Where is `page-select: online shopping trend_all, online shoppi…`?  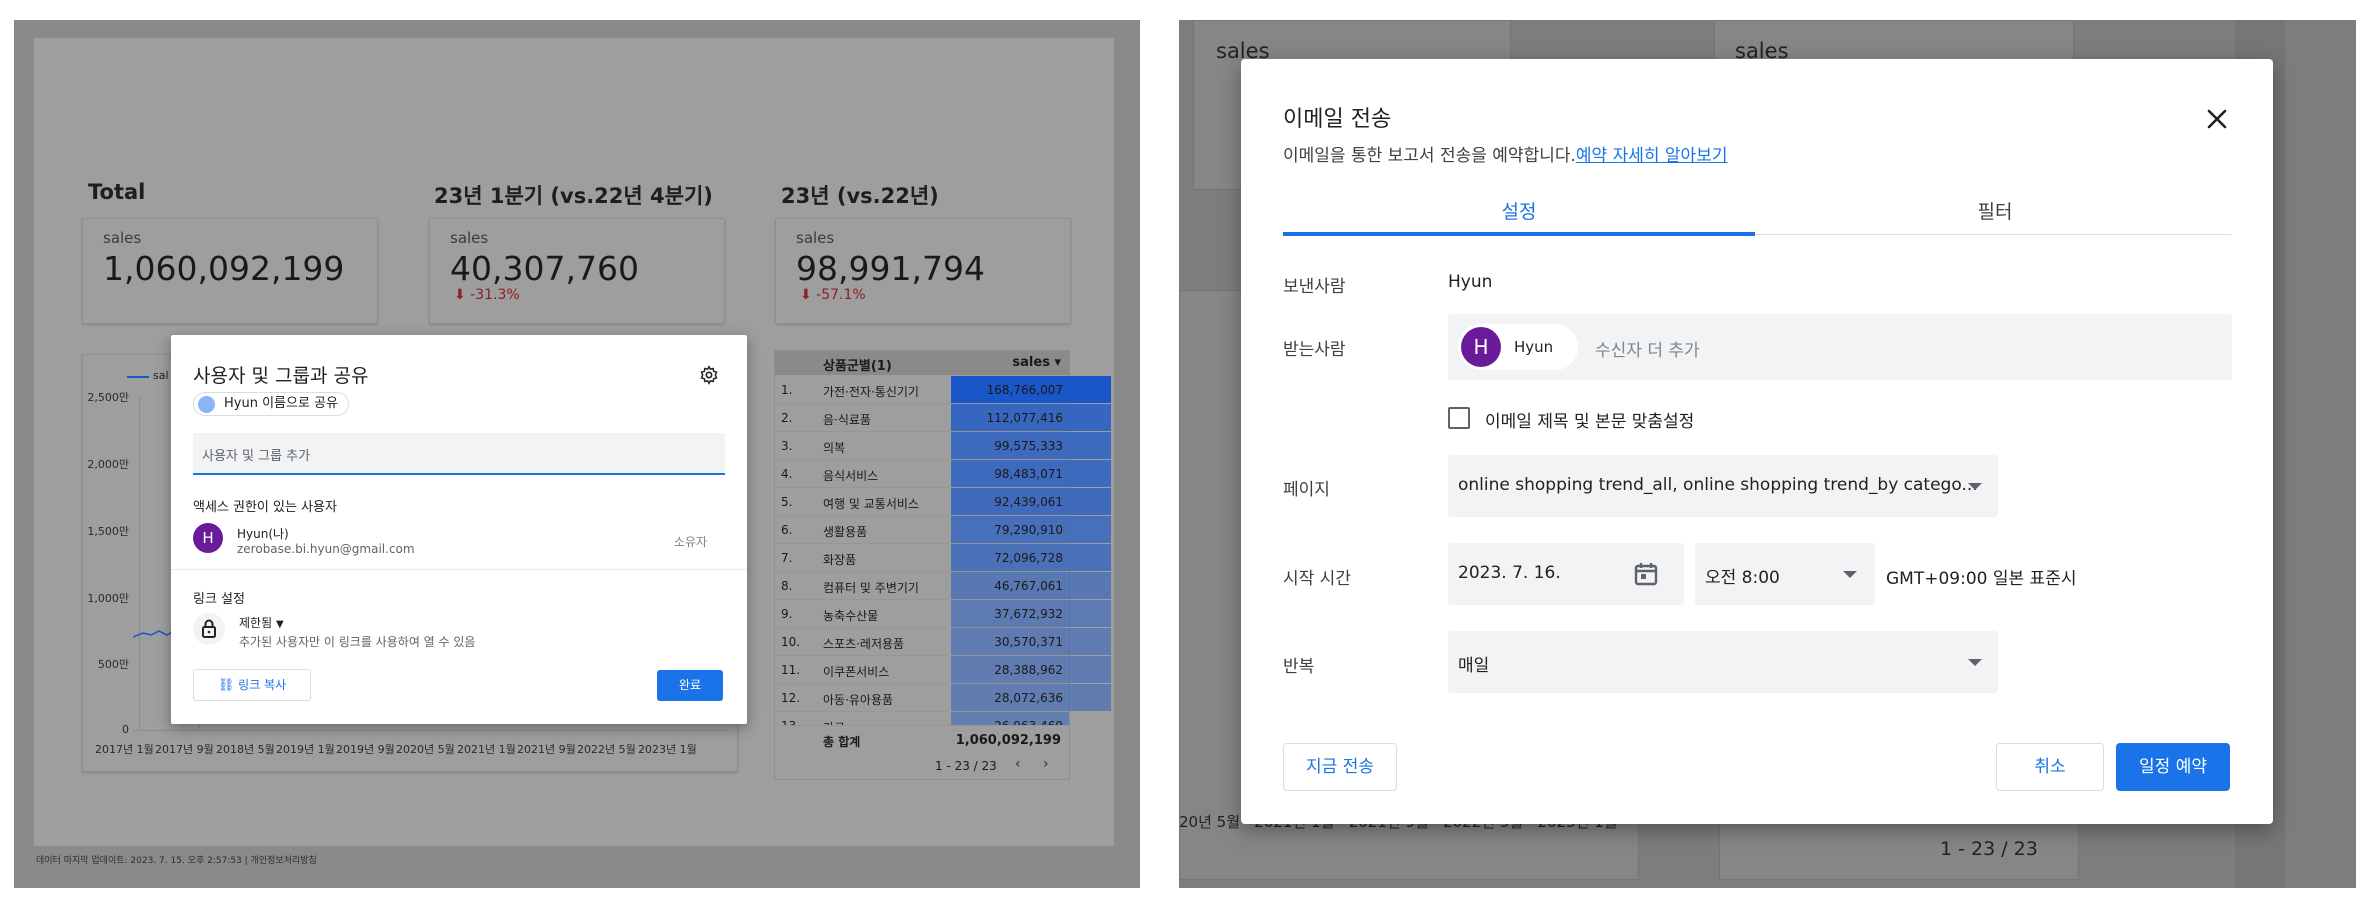 page-select: online shopping trend_all, online shoppi… is located at coordinates (1723, 486).